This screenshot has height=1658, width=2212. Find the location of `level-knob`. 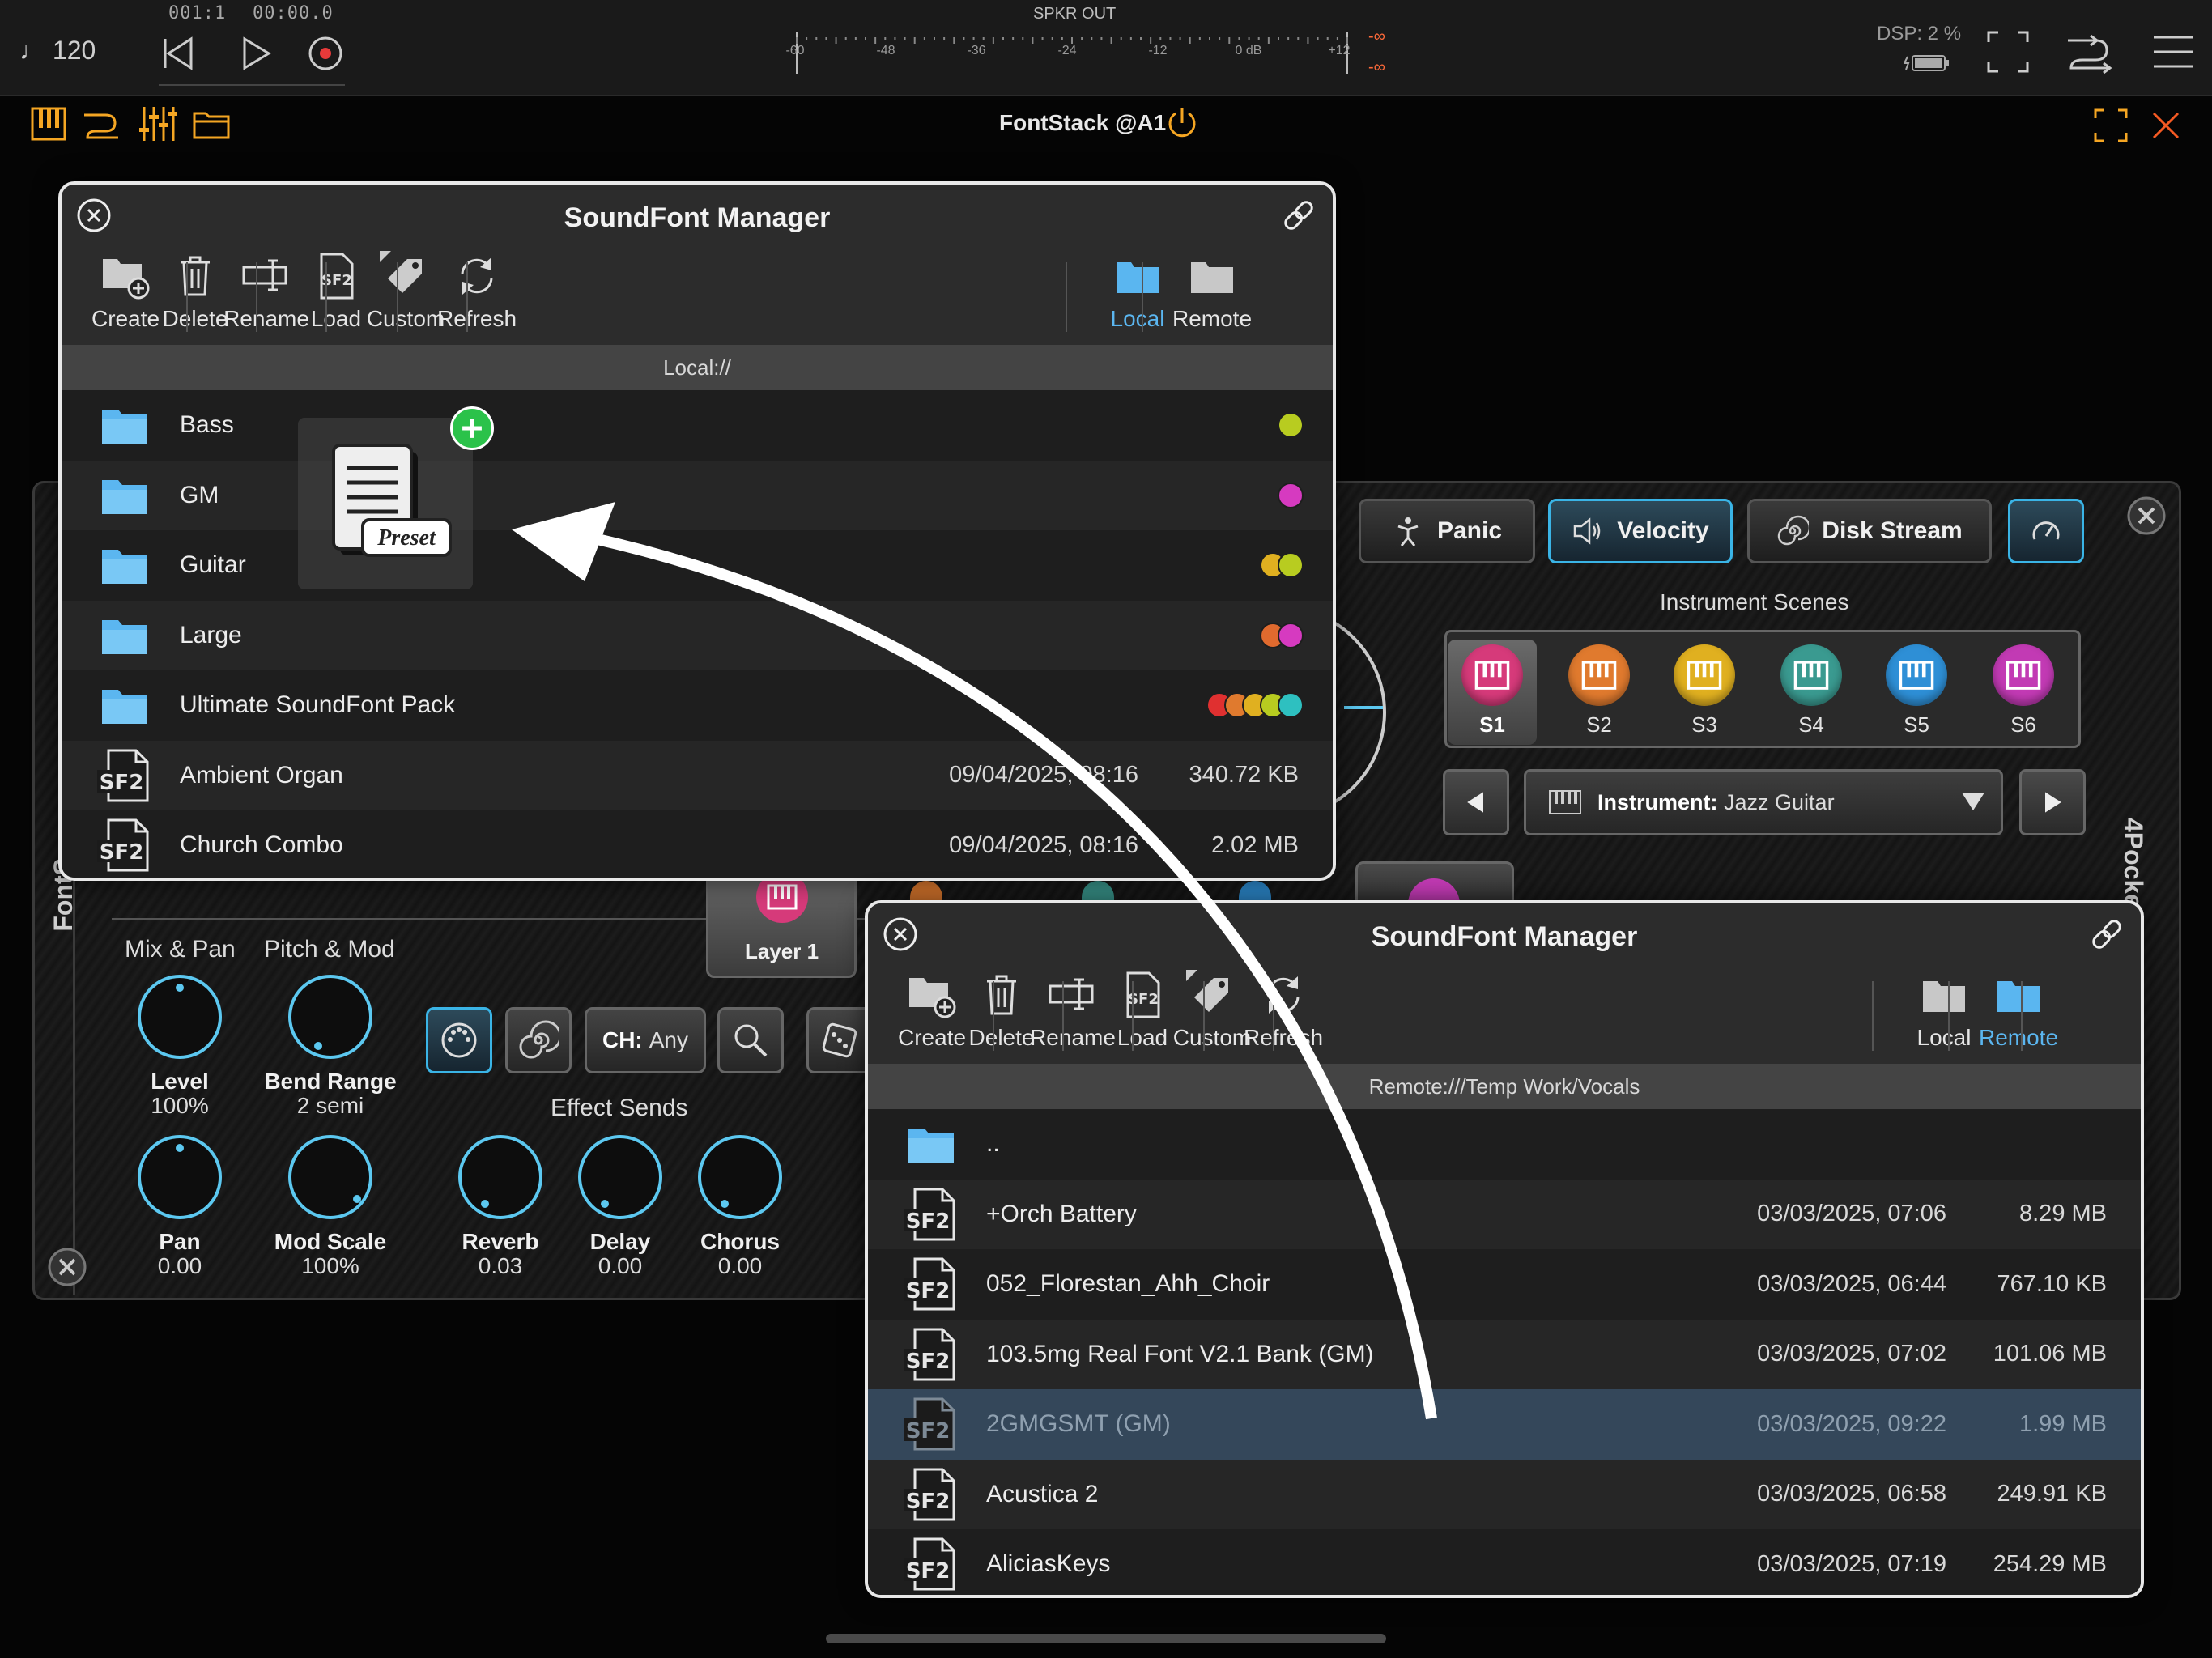

level-knob is located at coordinates (180, 1017).